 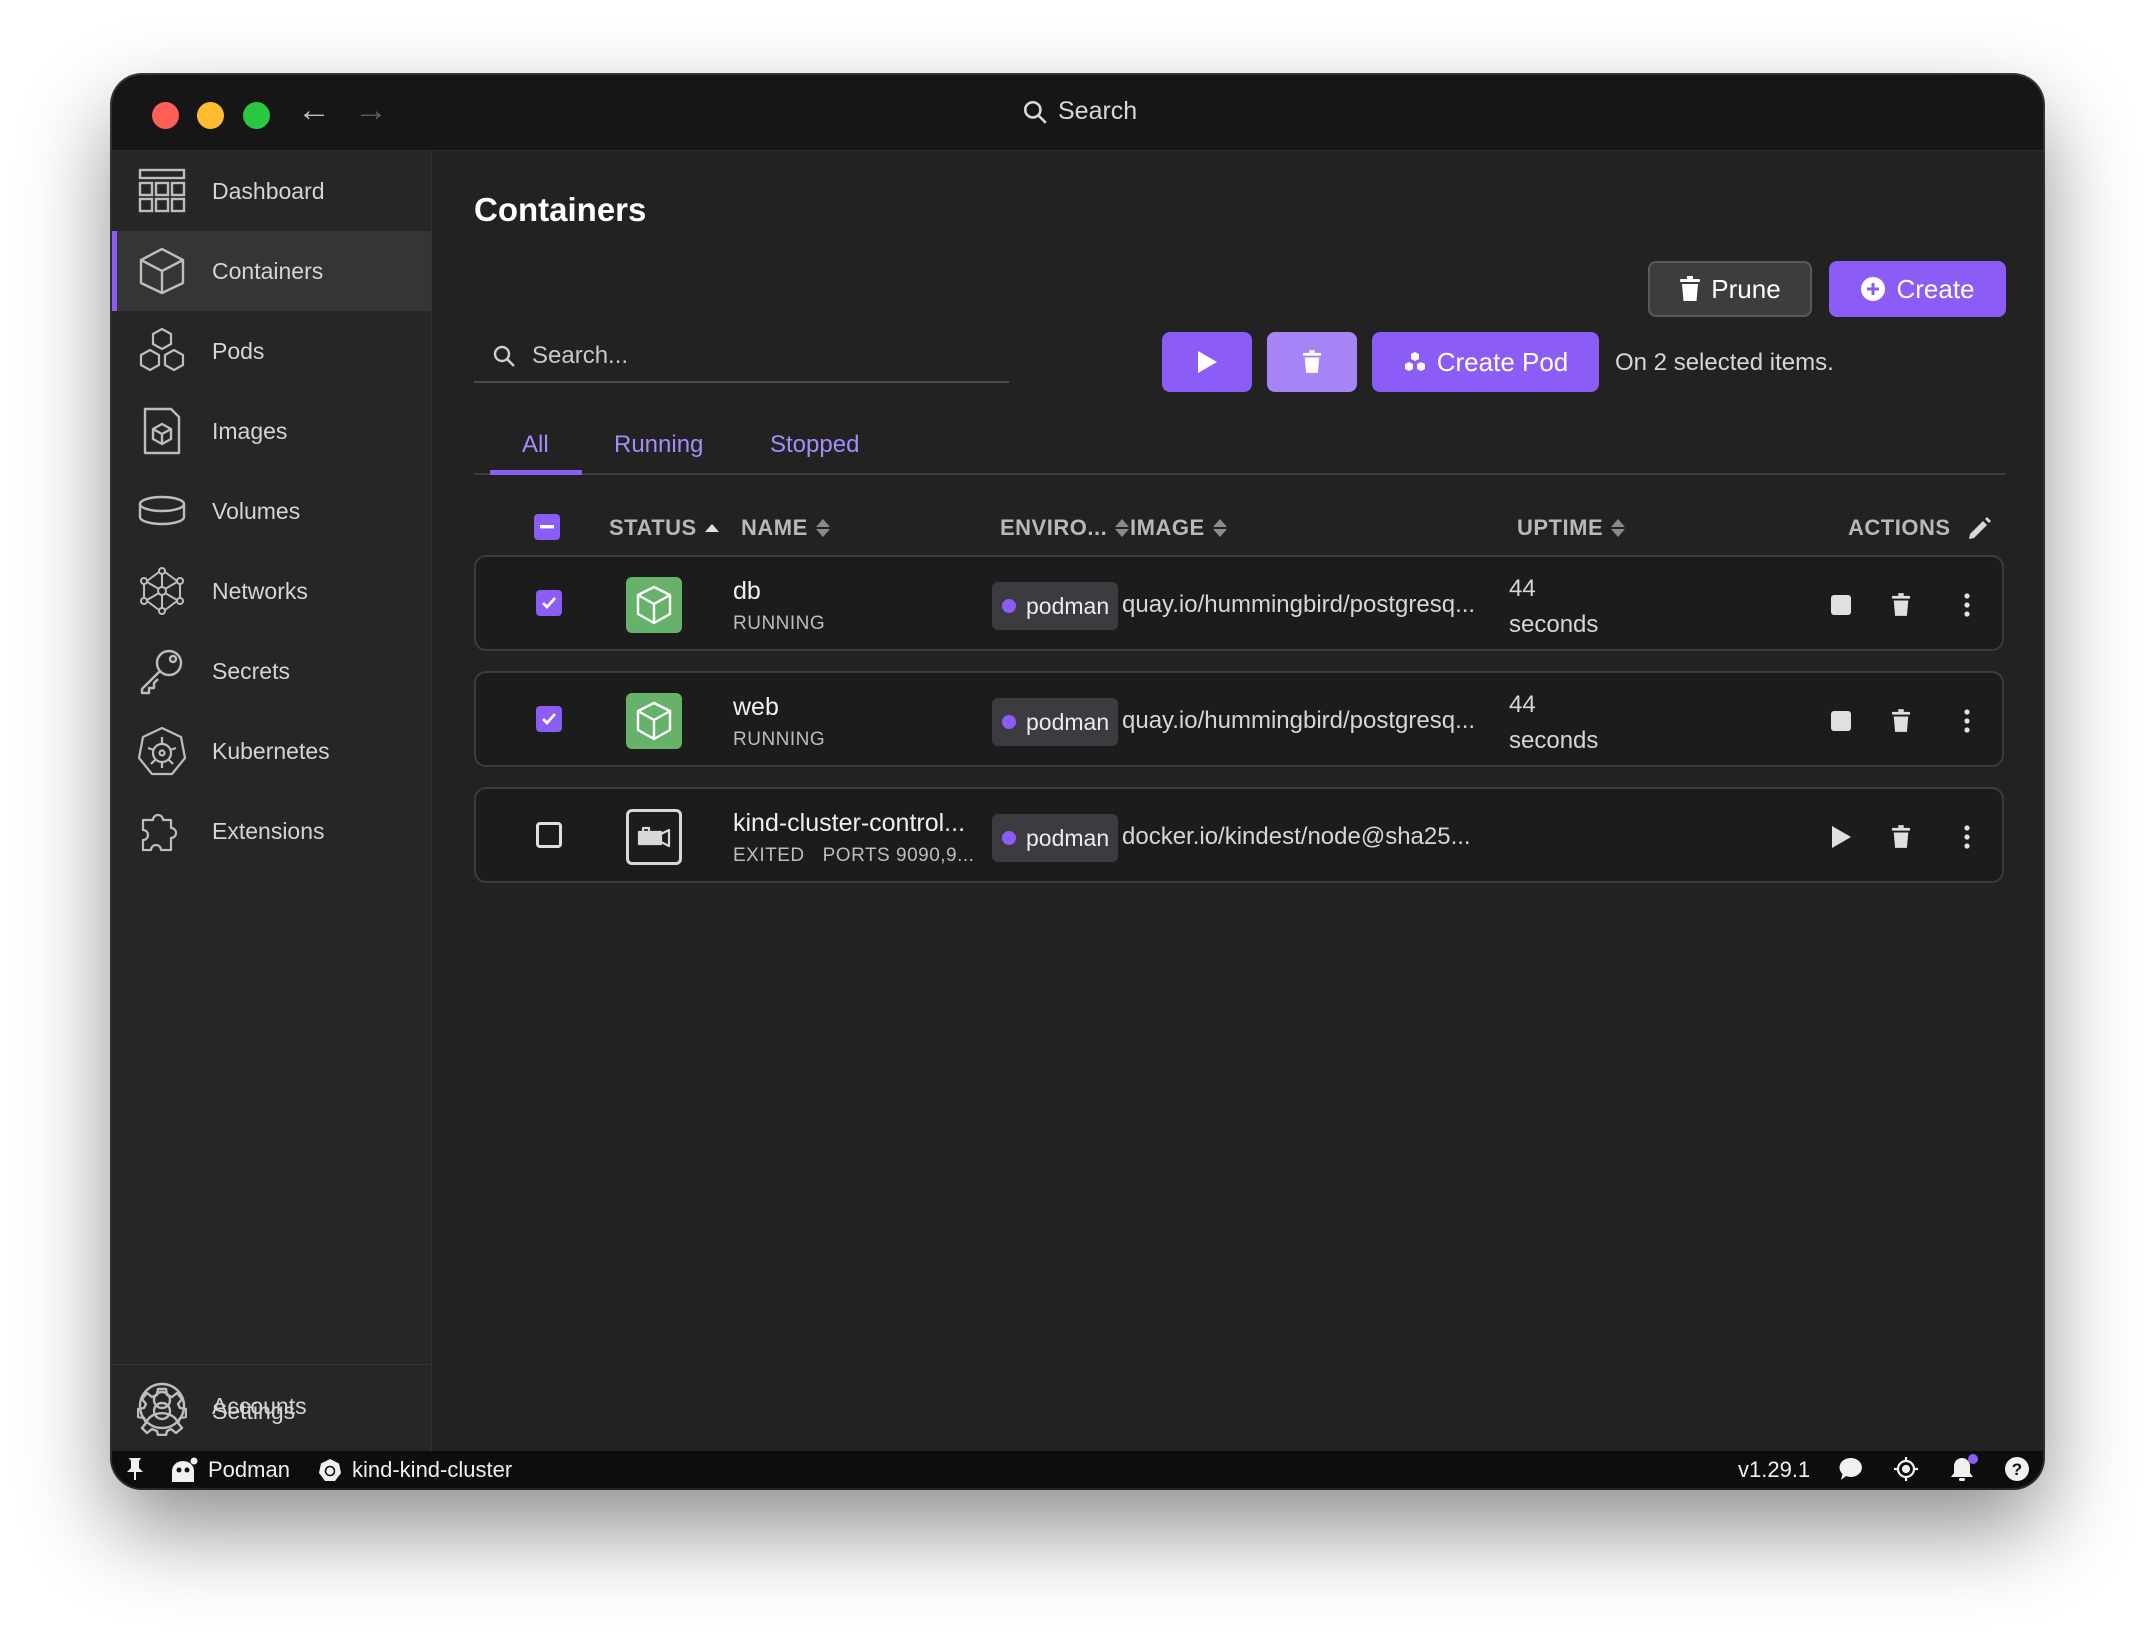 I want to click on pin-button, so click(x=135, y=1469).